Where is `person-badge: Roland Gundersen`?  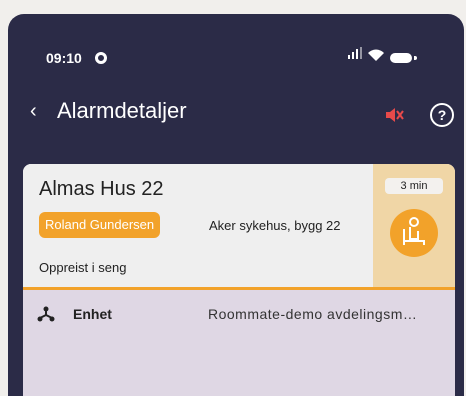
person-badge: Roland Gundersen is located at coordinates (100, 225).